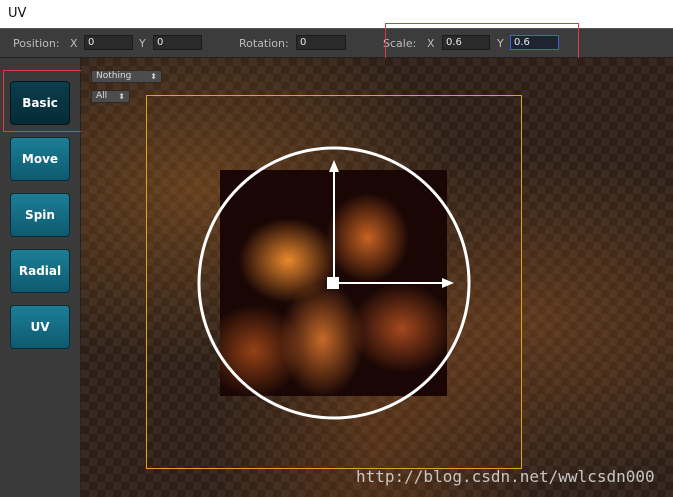 The image size is (673, 497). I want to click on scale-y-field: 0.6, so click(534, 42).